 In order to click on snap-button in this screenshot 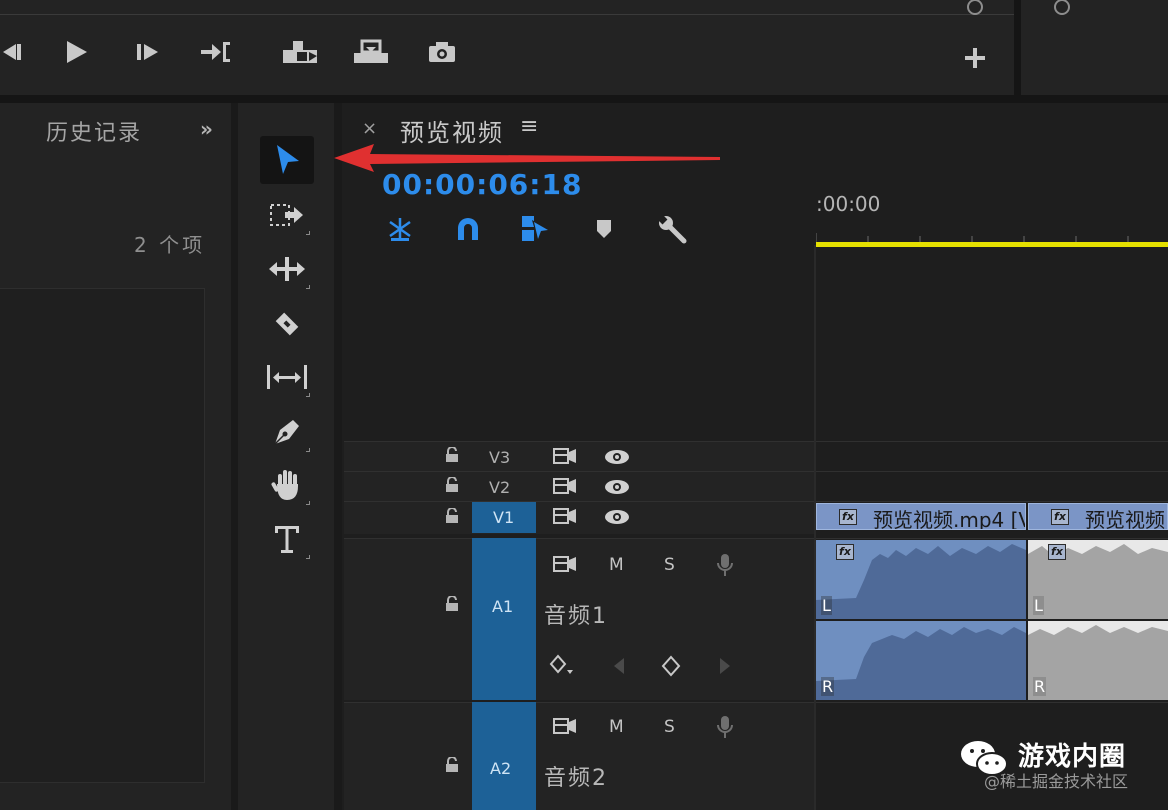, I will do `click(468, 229)`.